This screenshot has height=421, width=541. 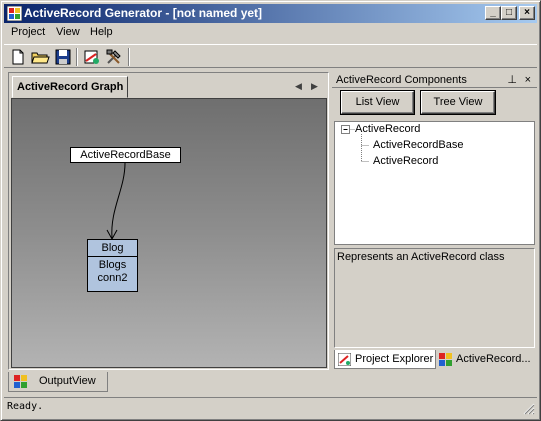 What do you see at coordinates (25, 406) in the screenshot?
I see `status-text: Ready.` at bounding box center [25, 406].